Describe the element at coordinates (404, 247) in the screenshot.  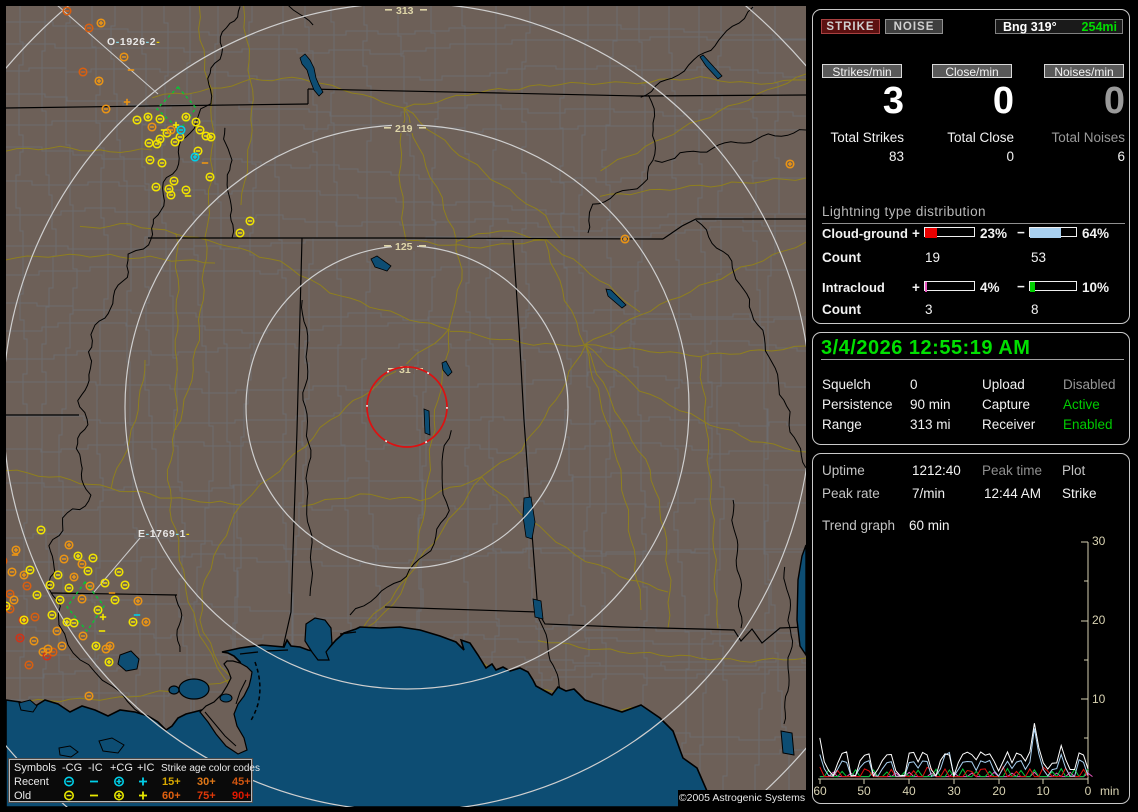
I see `svg-text: 125` at that location.